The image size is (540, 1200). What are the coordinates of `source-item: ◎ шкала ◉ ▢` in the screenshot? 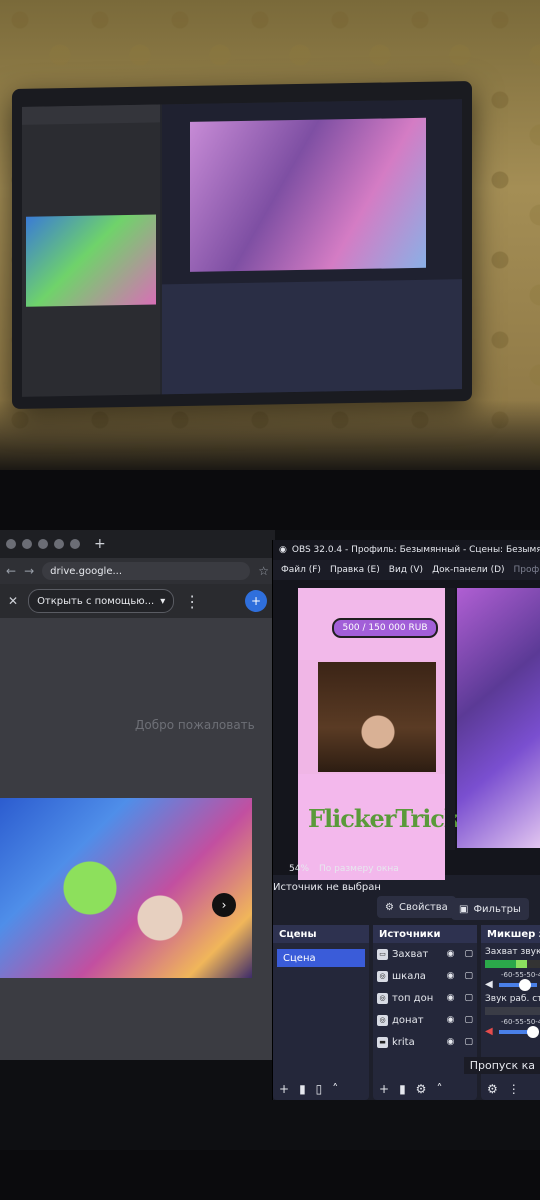 It's located at (425, 976).